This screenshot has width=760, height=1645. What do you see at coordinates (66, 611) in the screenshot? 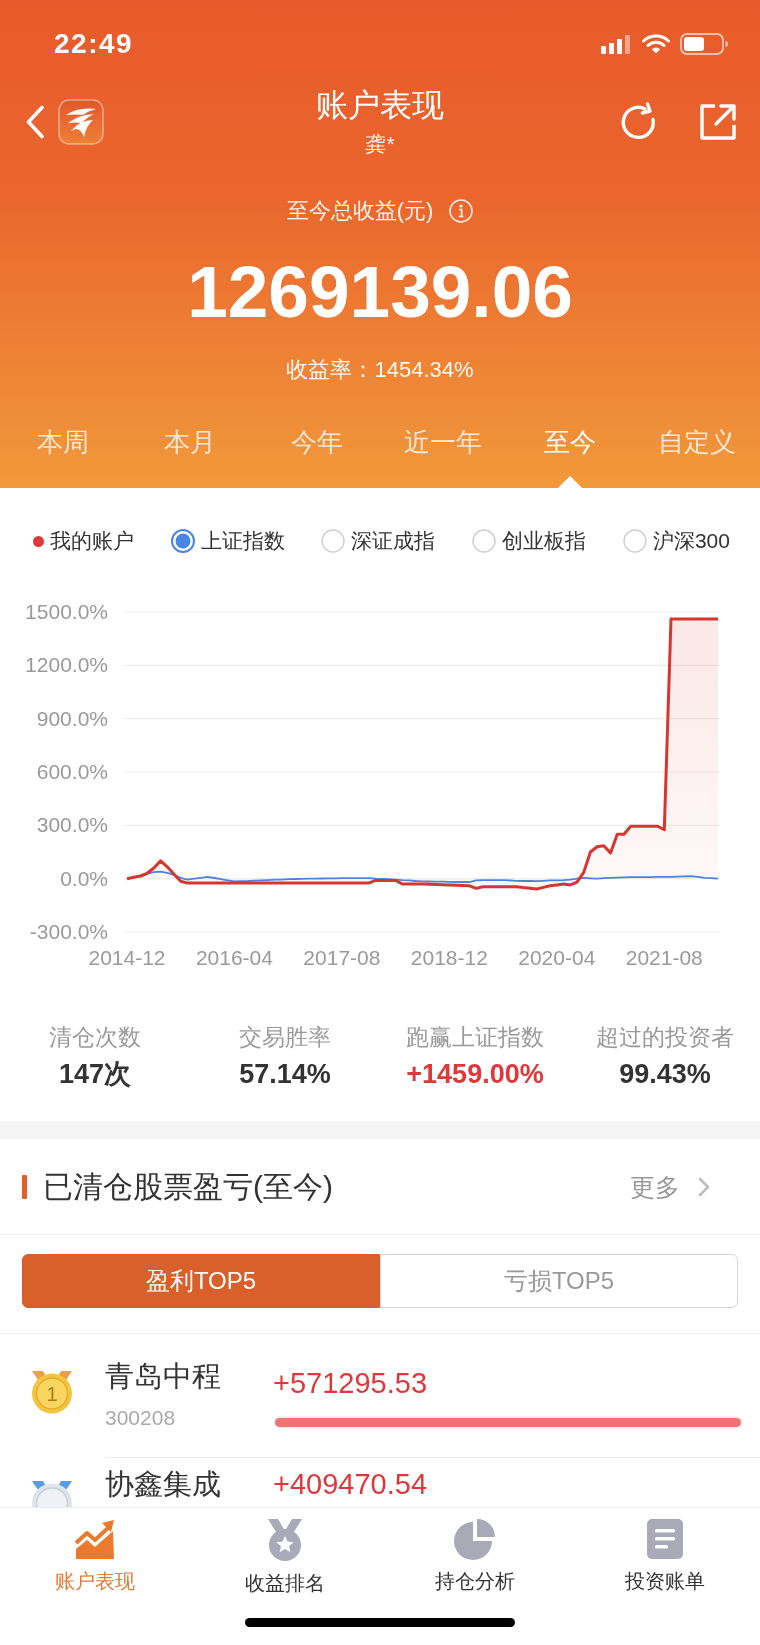
I see `y-axis-label: 1500.0%` at bounding box center [66, 611].